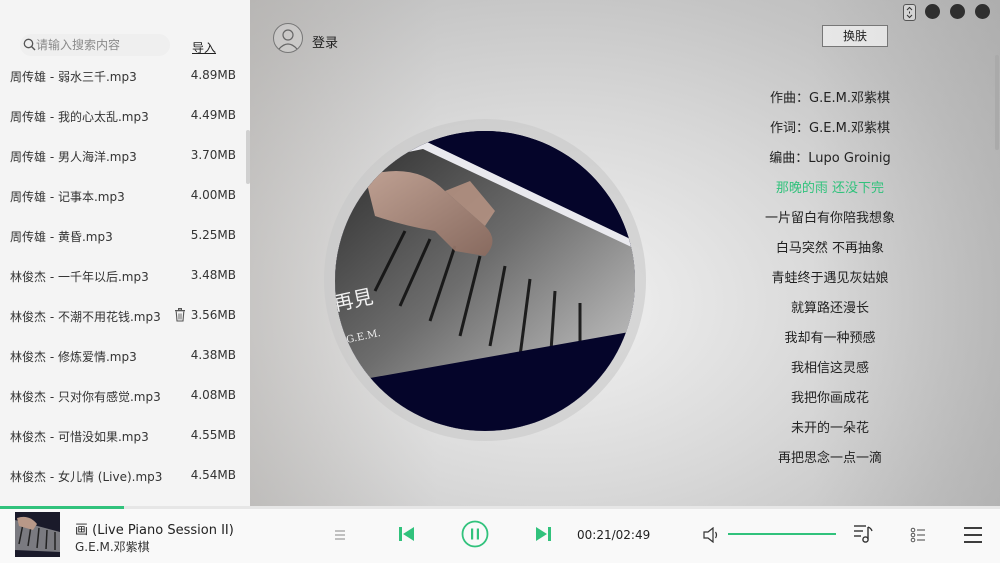 This screenshot has height=563, width=1000. What do you see at coordinates (73, 357) in the screenshot?
I see `song-name: 林俊杰 - 修炼爱情.mp3` at bounding box center [73, 357].